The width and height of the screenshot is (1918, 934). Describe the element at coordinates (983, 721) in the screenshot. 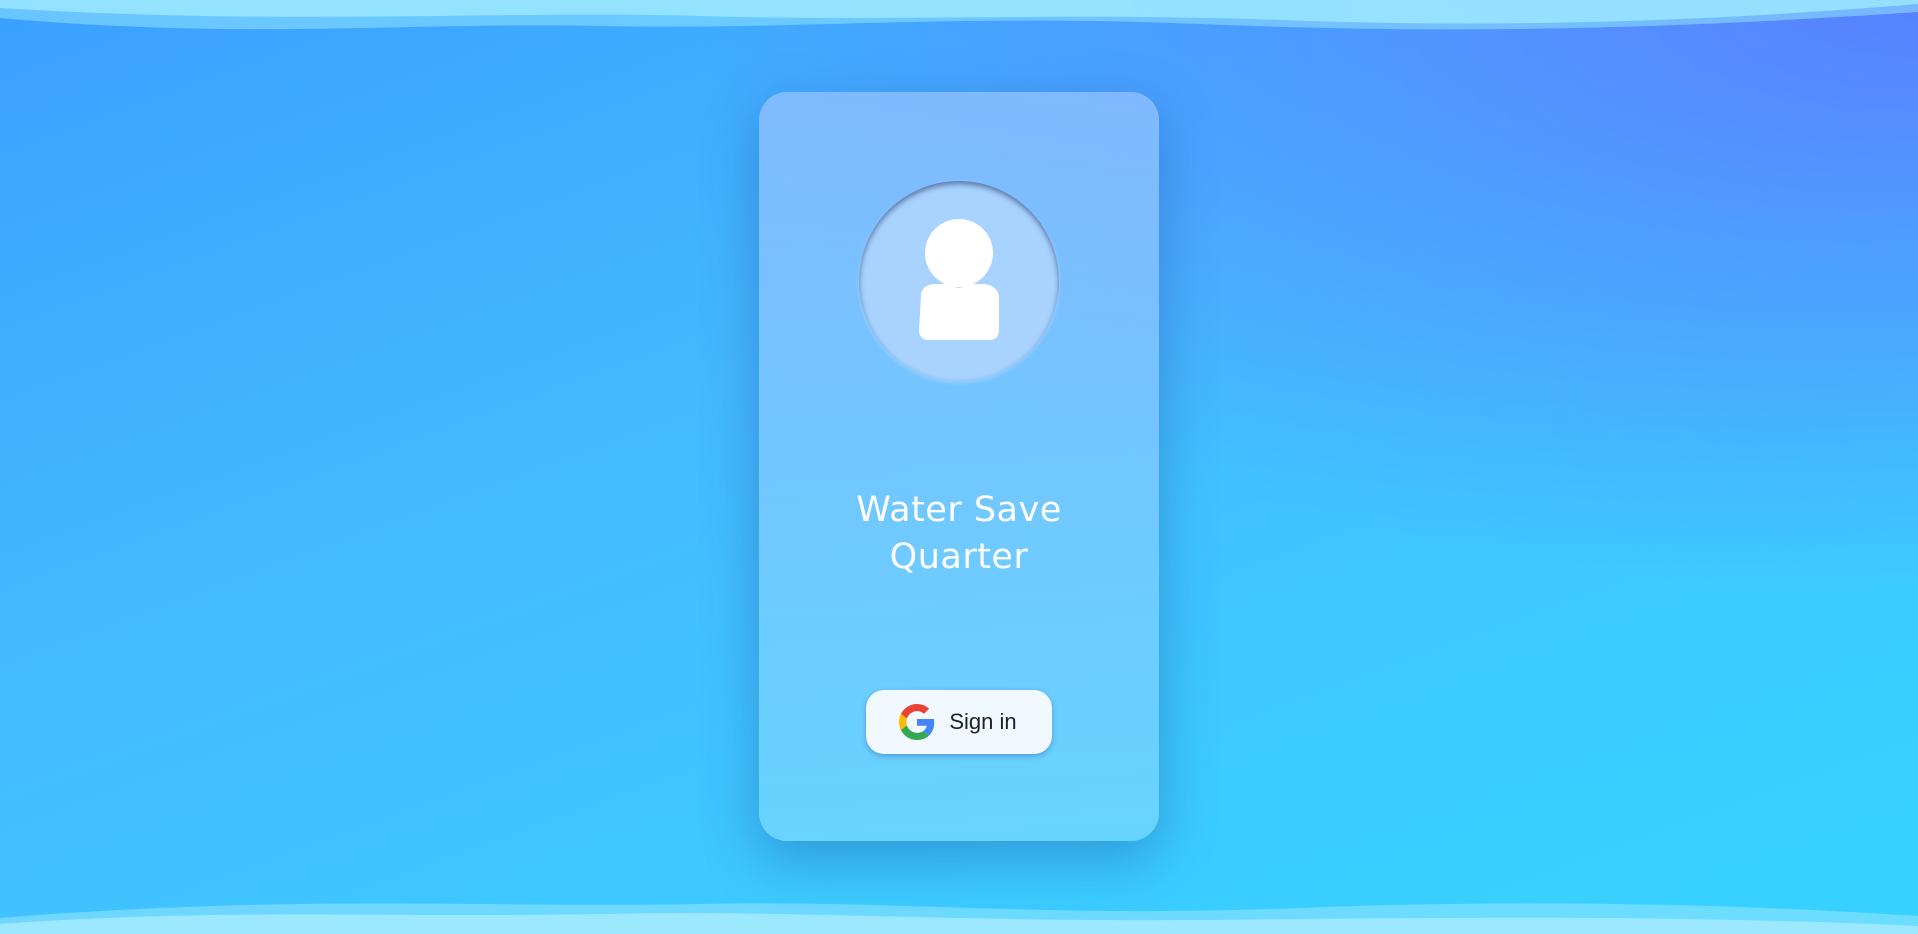

I see `sign-in-label: Sign in` at that location.